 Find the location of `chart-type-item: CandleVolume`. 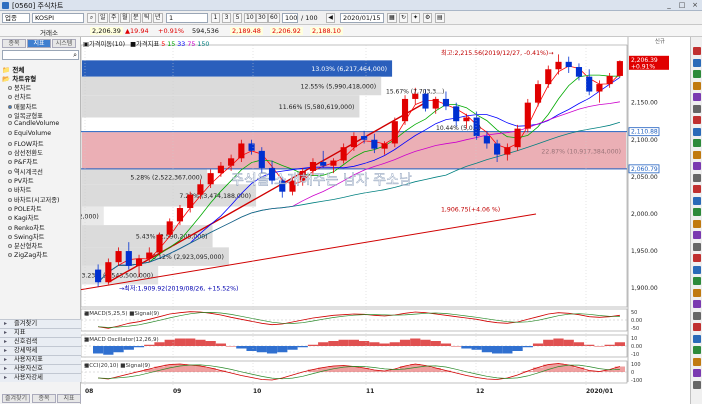

chart-type-item: CandleVolume is located at coordinates (33, 123).